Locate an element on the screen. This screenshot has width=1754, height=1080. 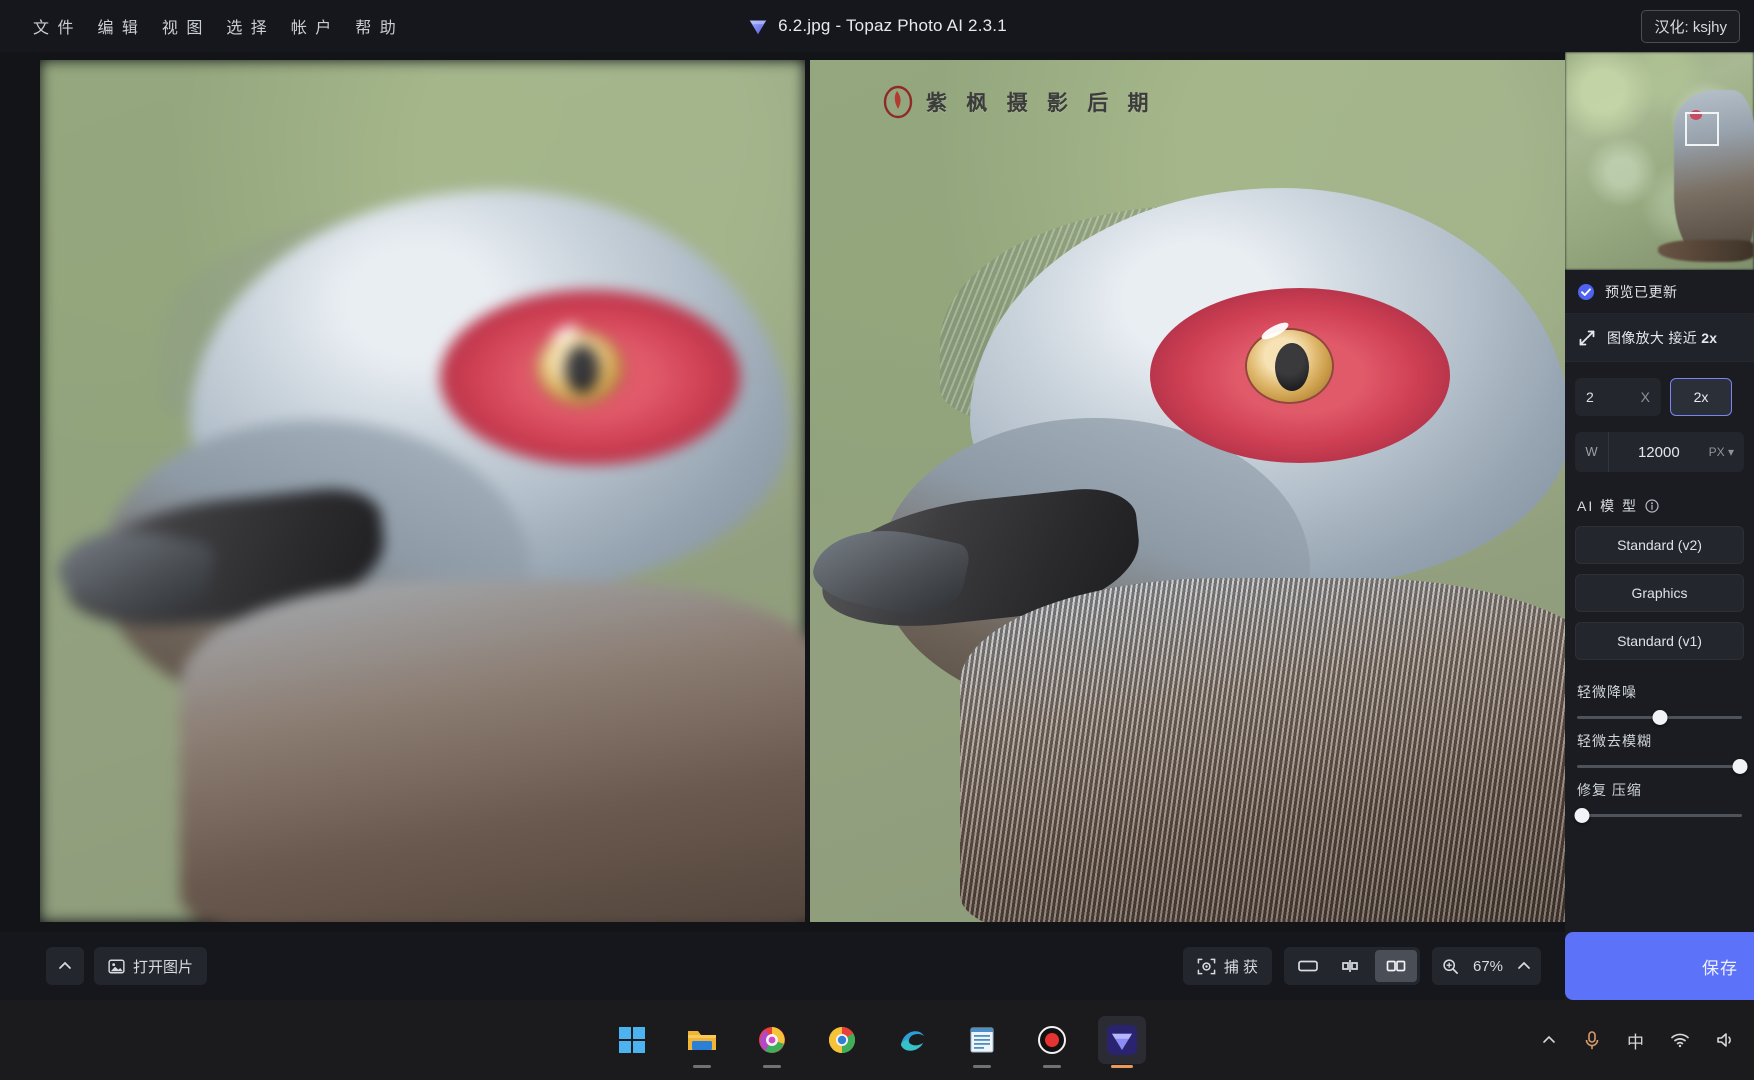
zoom-control: 67% is located at coordinates (1486, 966).